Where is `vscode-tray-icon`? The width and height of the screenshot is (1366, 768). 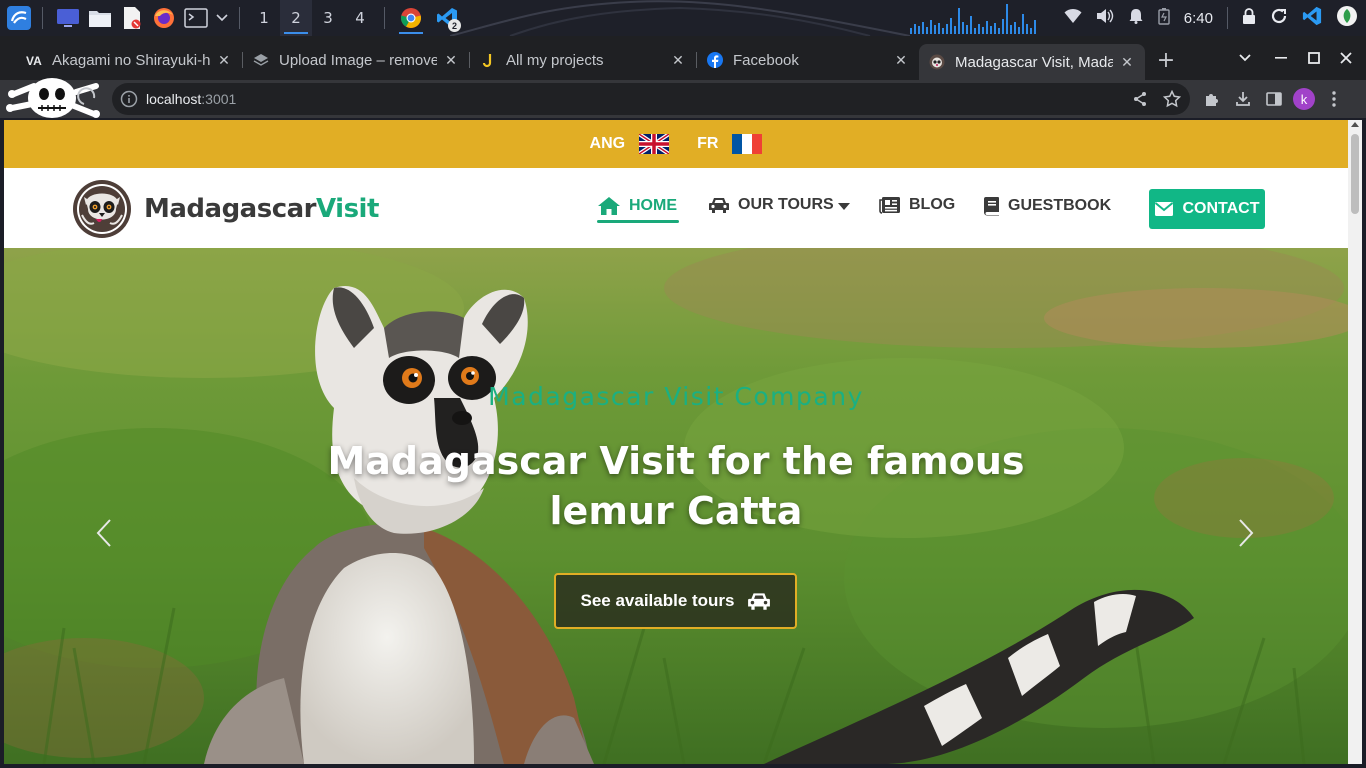 vscode-tray-icon is located at coordinates (1312, 18).